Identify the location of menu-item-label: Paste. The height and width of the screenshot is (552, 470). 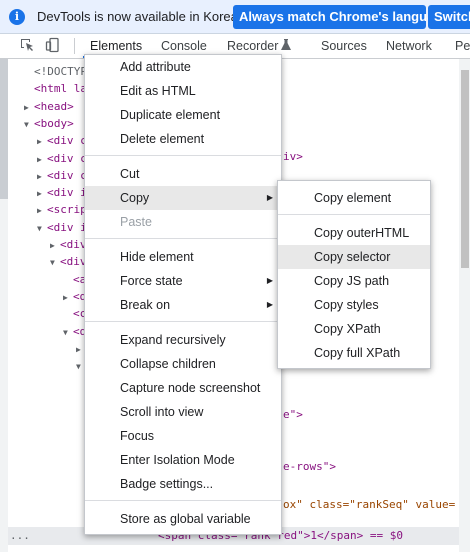
(136, 222).